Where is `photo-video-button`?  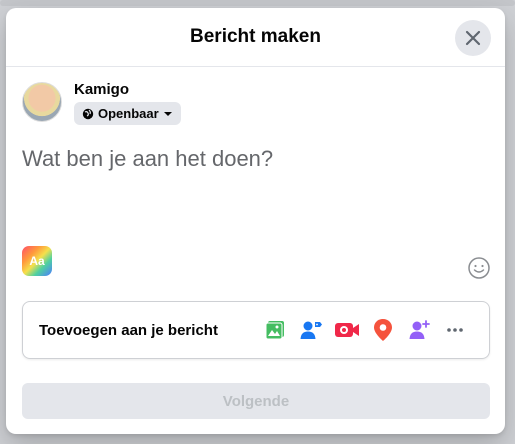 photo-video-button is located at coordinates (275, 330).